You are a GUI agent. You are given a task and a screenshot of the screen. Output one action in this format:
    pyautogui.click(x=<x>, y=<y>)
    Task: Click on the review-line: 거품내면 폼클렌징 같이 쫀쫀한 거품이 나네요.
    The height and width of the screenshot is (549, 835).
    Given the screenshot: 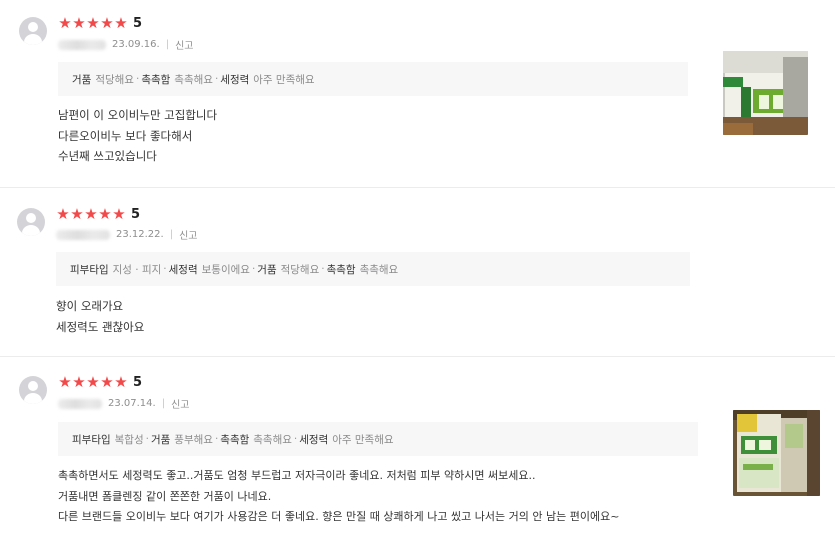 What is the action you would take?
    pyautogui.click(x=165, y=496)
    